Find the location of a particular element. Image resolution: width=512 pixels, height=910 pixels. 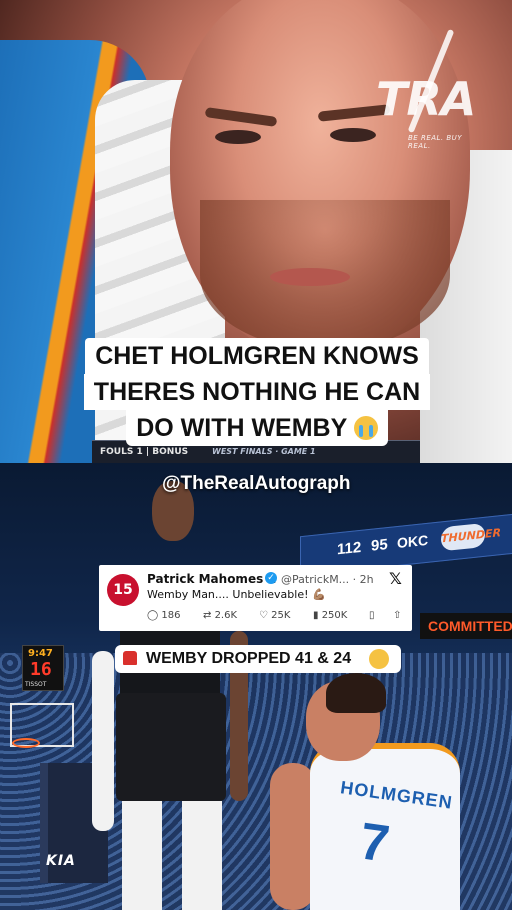

series-label: WEST FINALS · GAME 1 is located at coordinates (264, 451).